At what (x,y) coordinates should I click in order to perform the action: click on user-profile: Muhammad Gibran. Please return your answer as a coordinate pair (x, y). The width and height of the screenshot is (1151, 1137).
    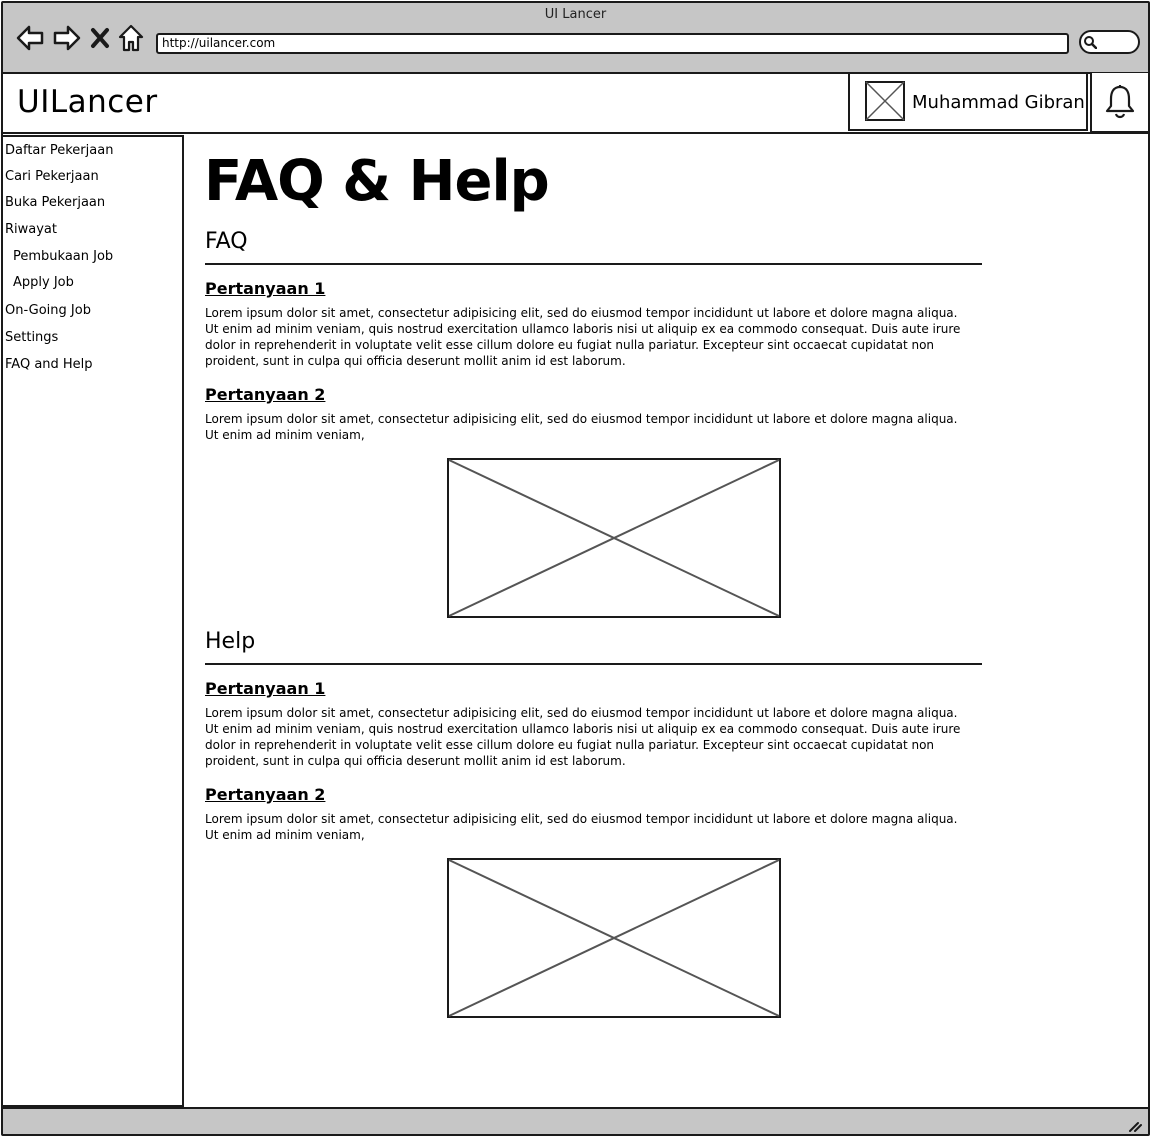
    Looking at the image, I should click on (968, 102).